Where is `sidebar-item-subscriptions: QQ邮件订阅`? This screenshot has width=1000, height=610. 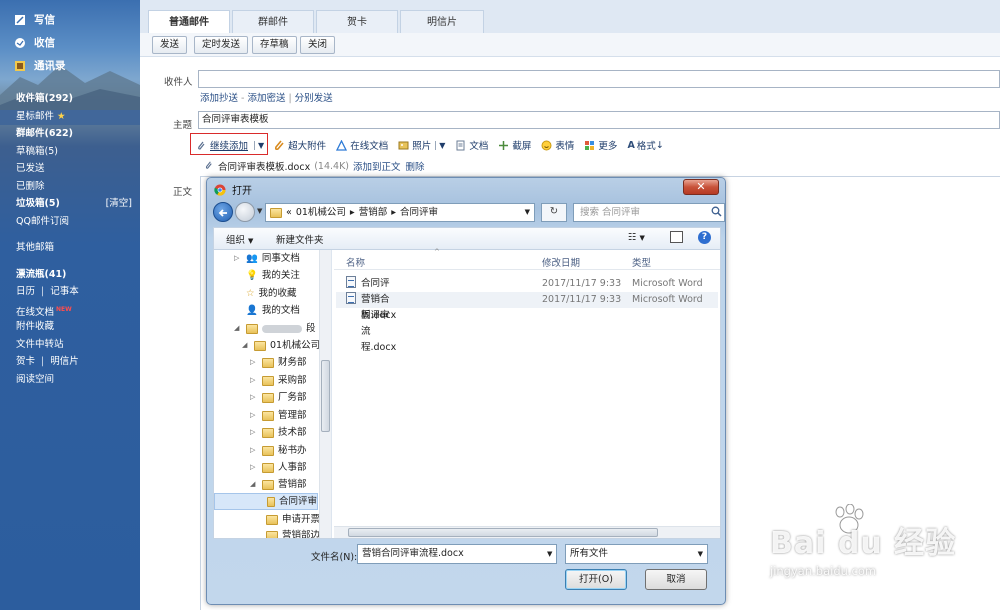
sidebar-item-subscriptions: QQ邮件订阅 is located at coordinates (75, 222).